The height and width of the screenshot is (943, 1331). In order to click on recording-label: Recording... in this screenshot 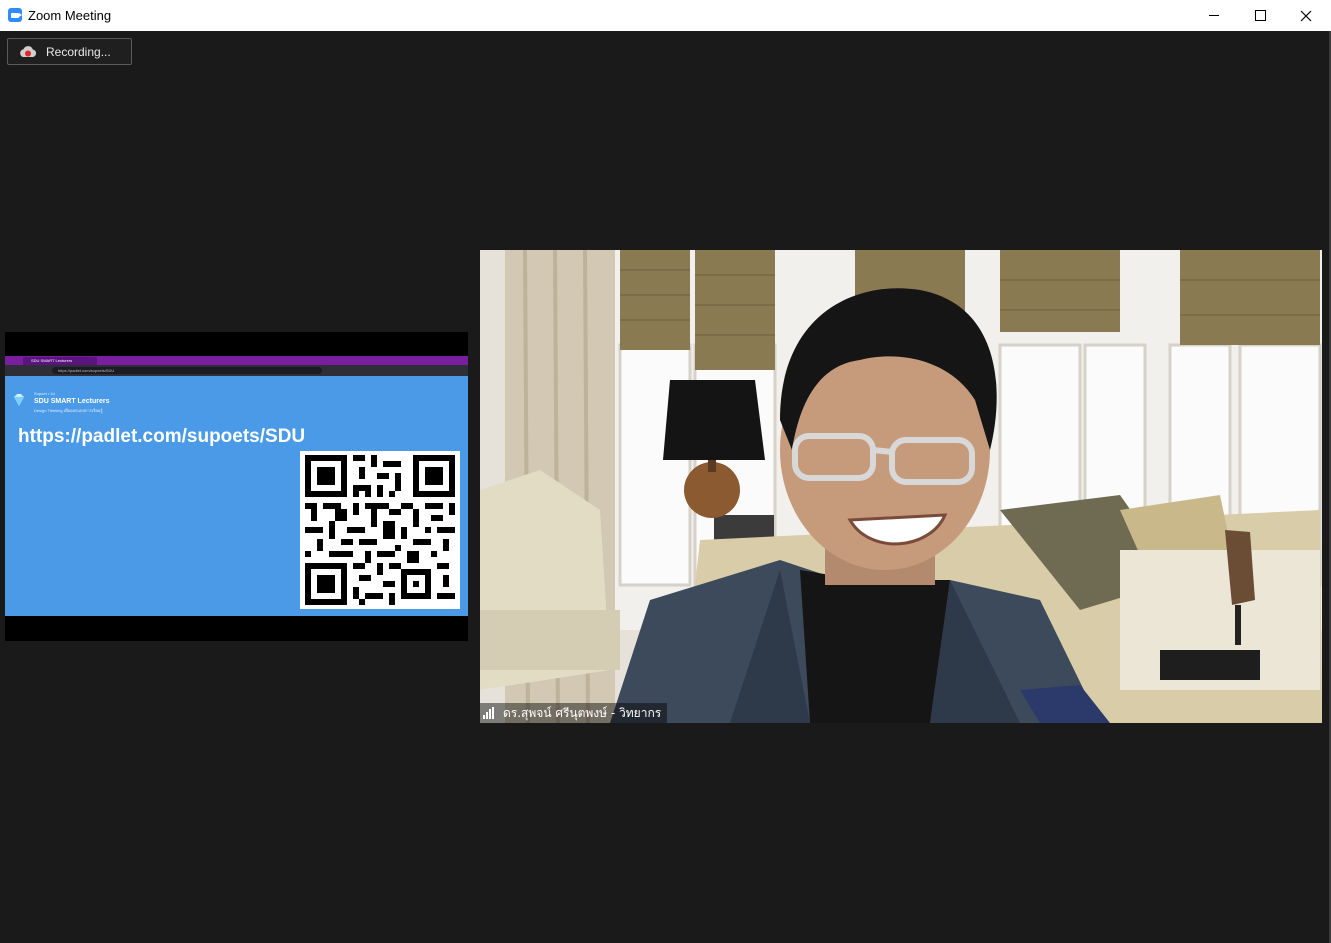, I will do `click(78, 52)`.